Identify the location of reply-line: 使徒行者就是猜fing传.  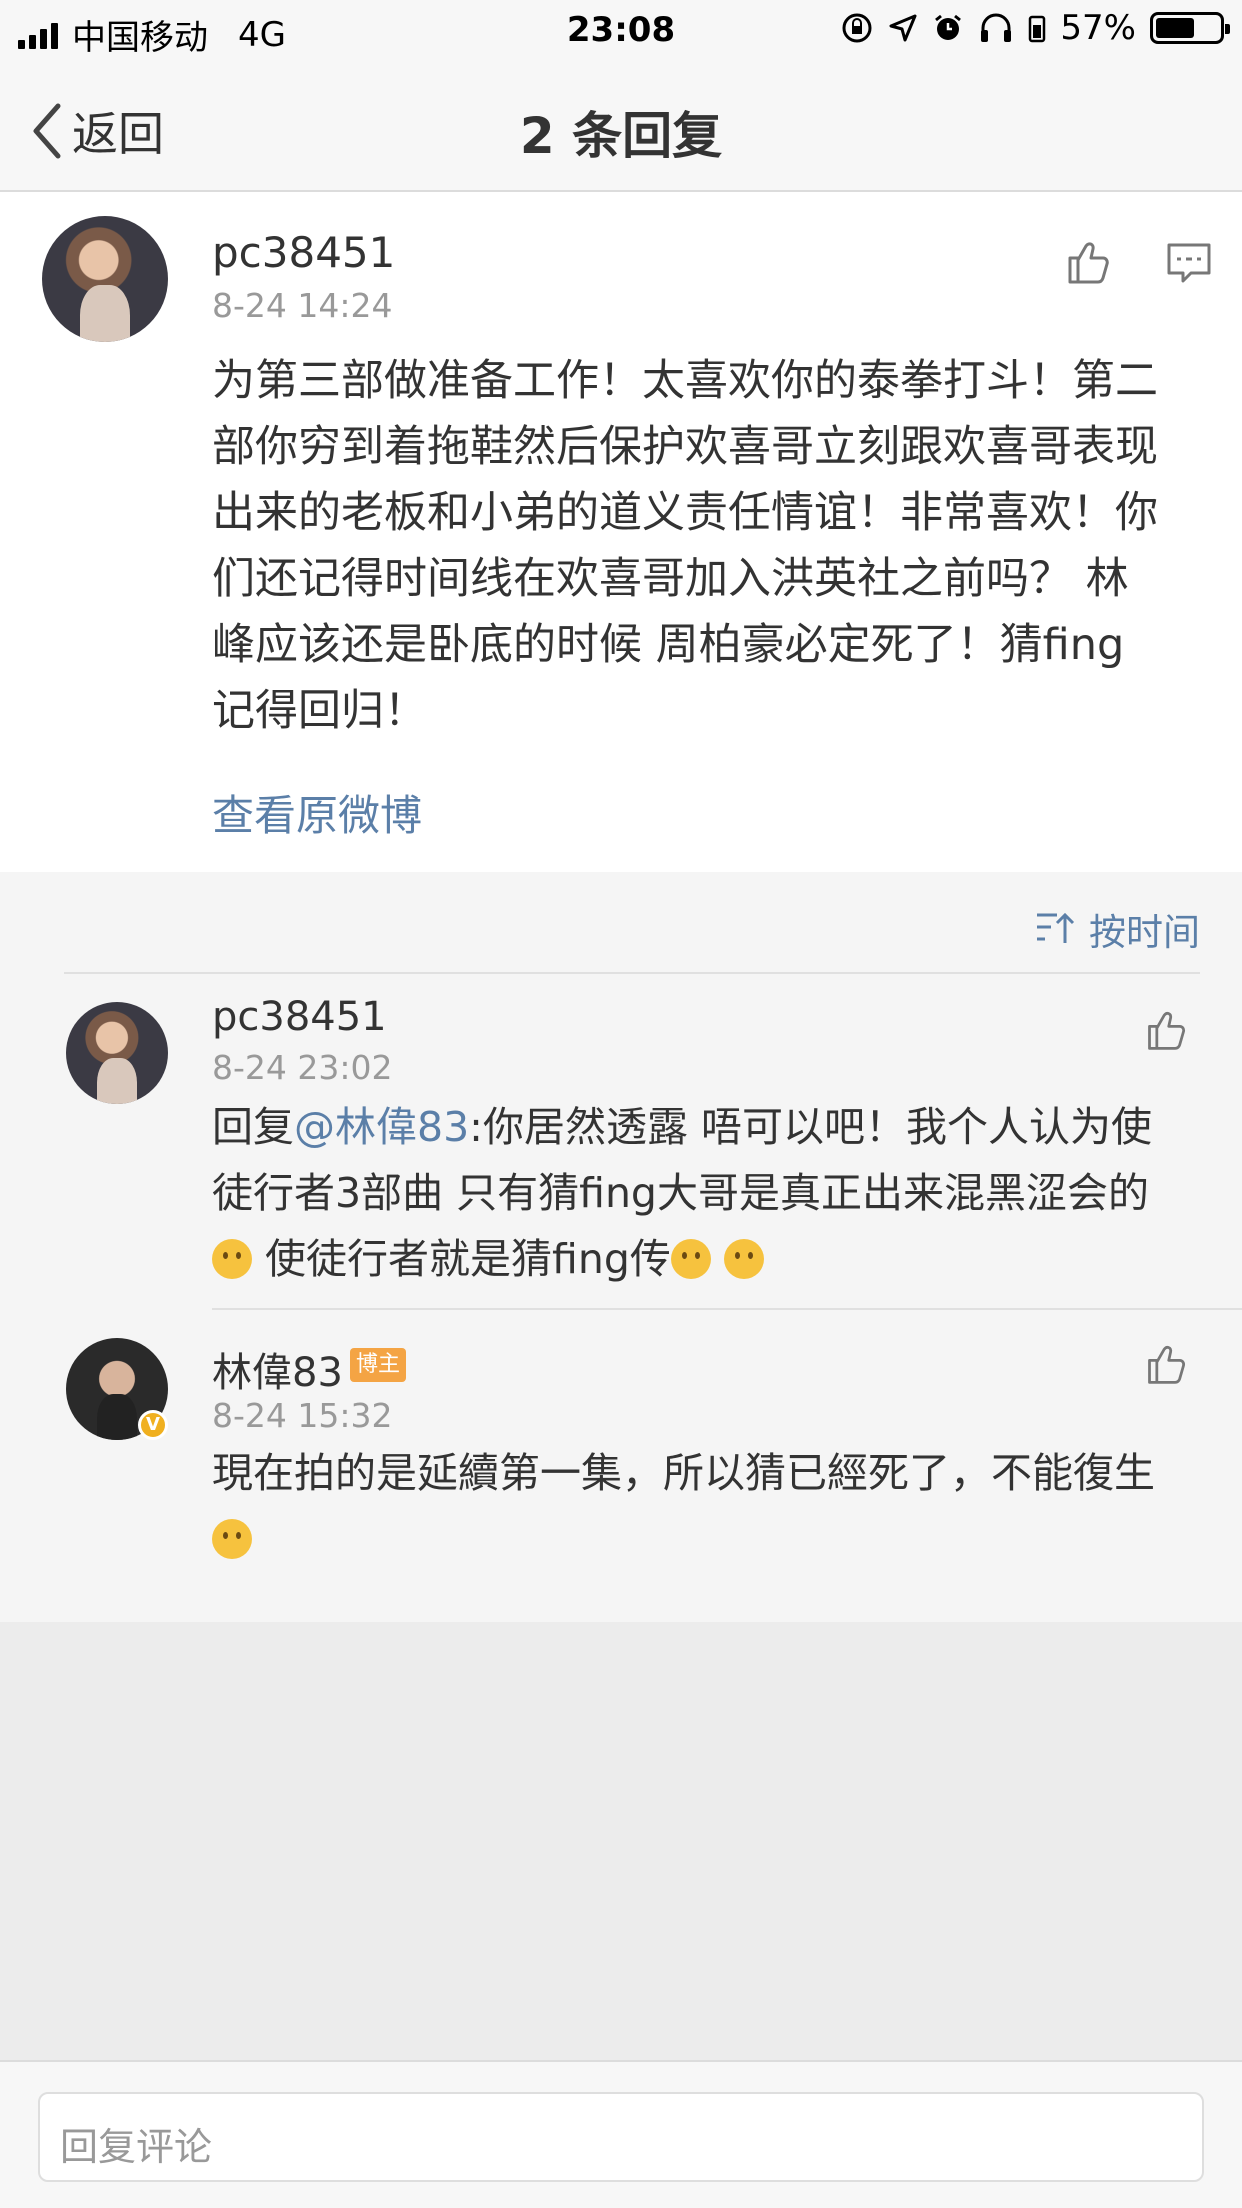
(712, 1259).